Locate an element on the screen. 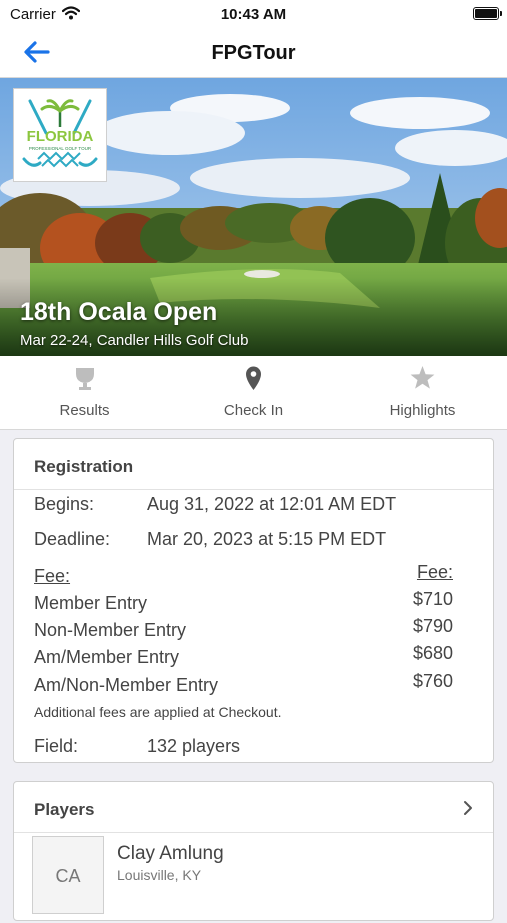 The width and height of the screenshot is (507, 923). tab-highlights-label: Highlights is located at coordinates (422, 410).